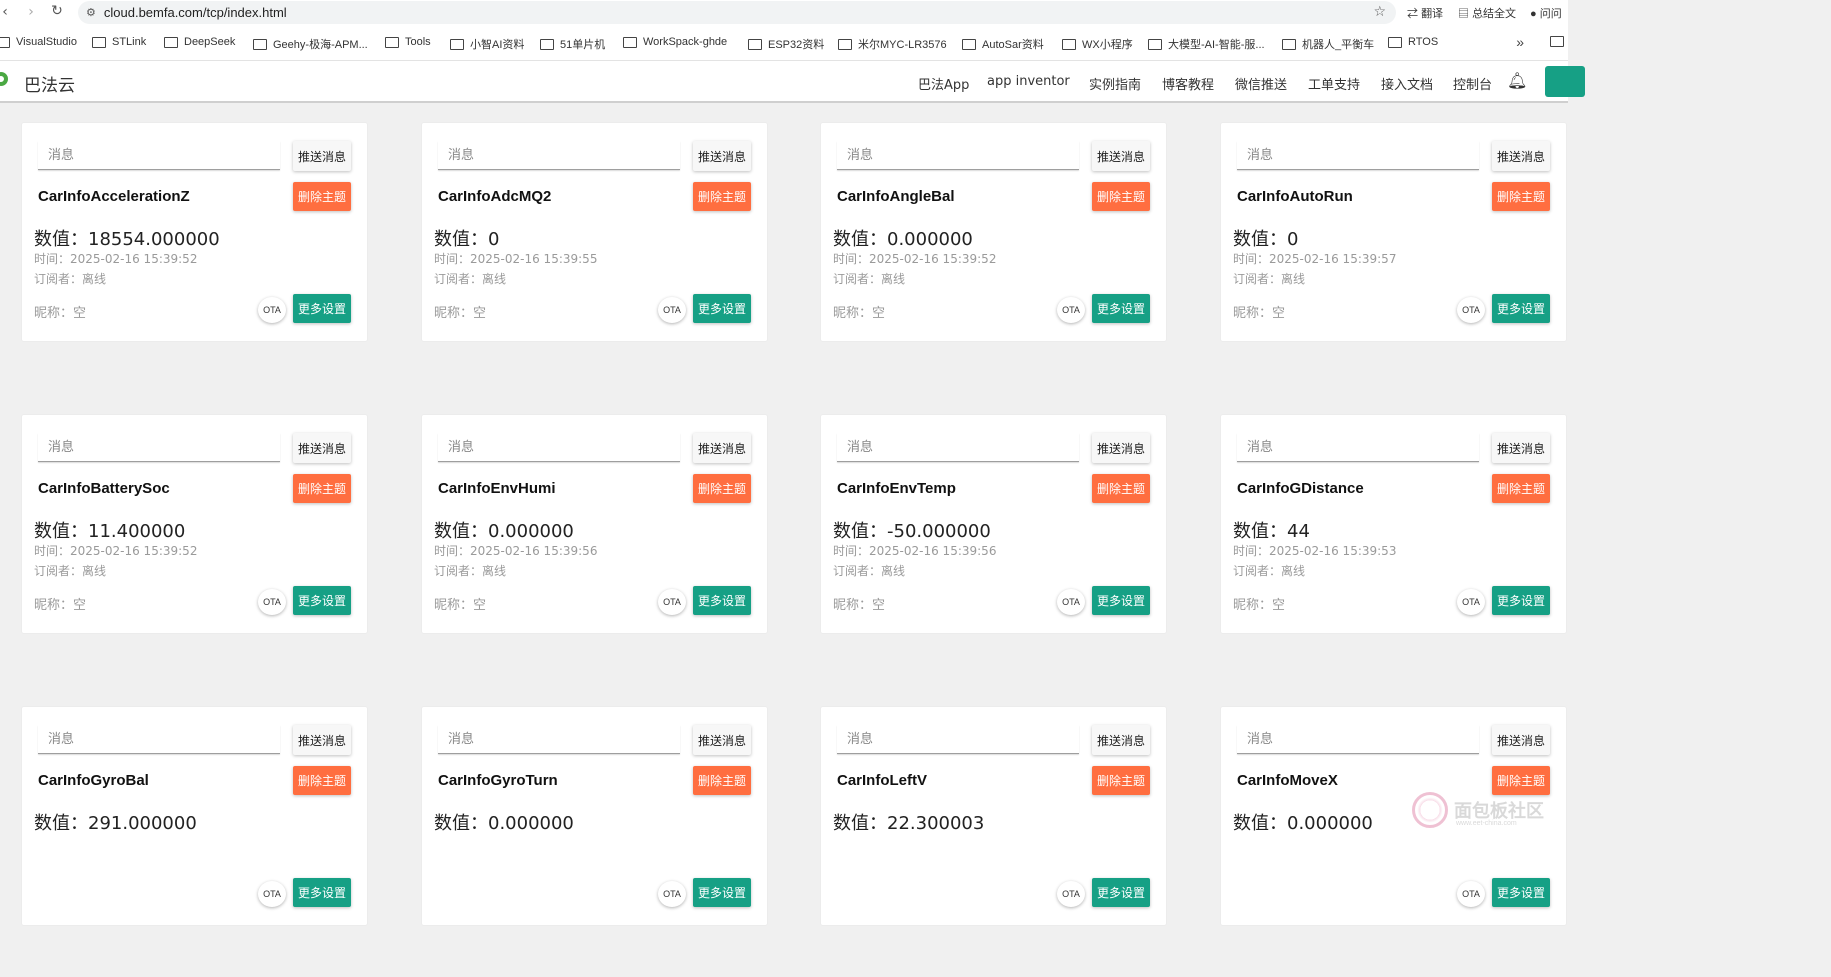 The image size is (1831, 977). What do you see at coordinates (4, 79) in the screenshot?
I see `bemfa-logo-icon` at bounding box center [4, 79].